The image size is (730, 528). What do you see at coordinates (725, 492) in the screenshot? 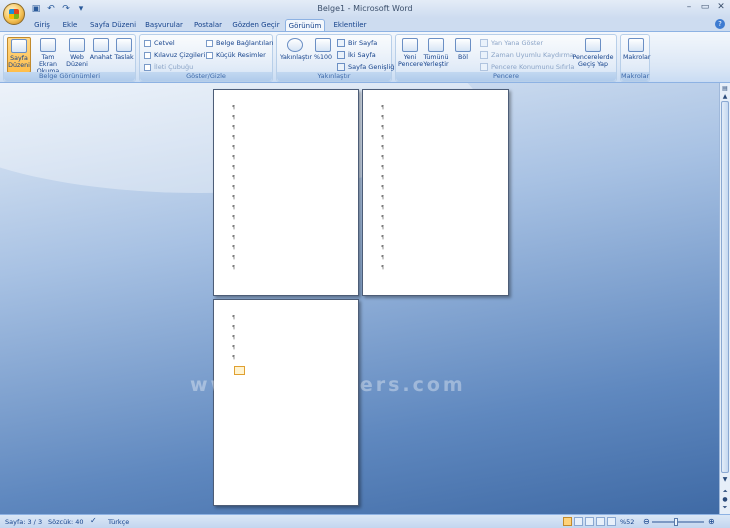
I see `previous-page-icon: ⏶` at bounding box center [725, 492].